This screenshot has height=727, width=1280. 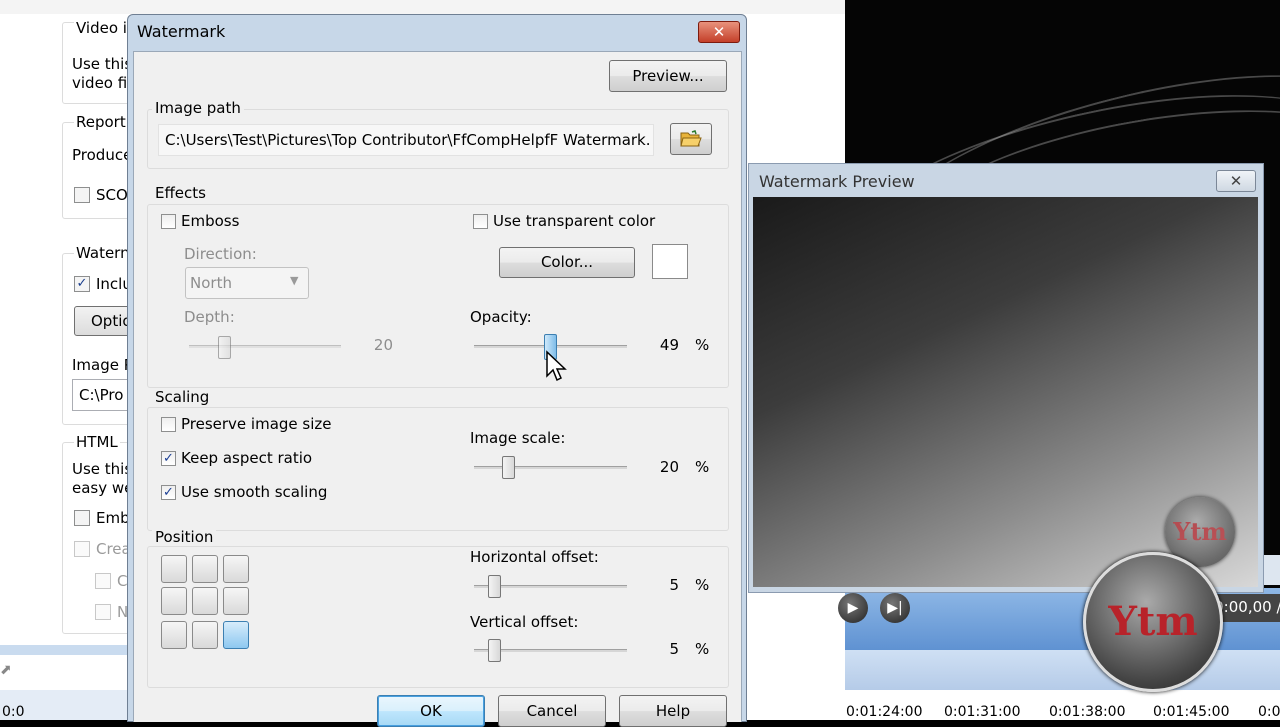 What do you see at coordinates (1153, 622) in the screenshot?
I see `channel-logo-overlay: Ytm` at bounding box center [1153, 622].